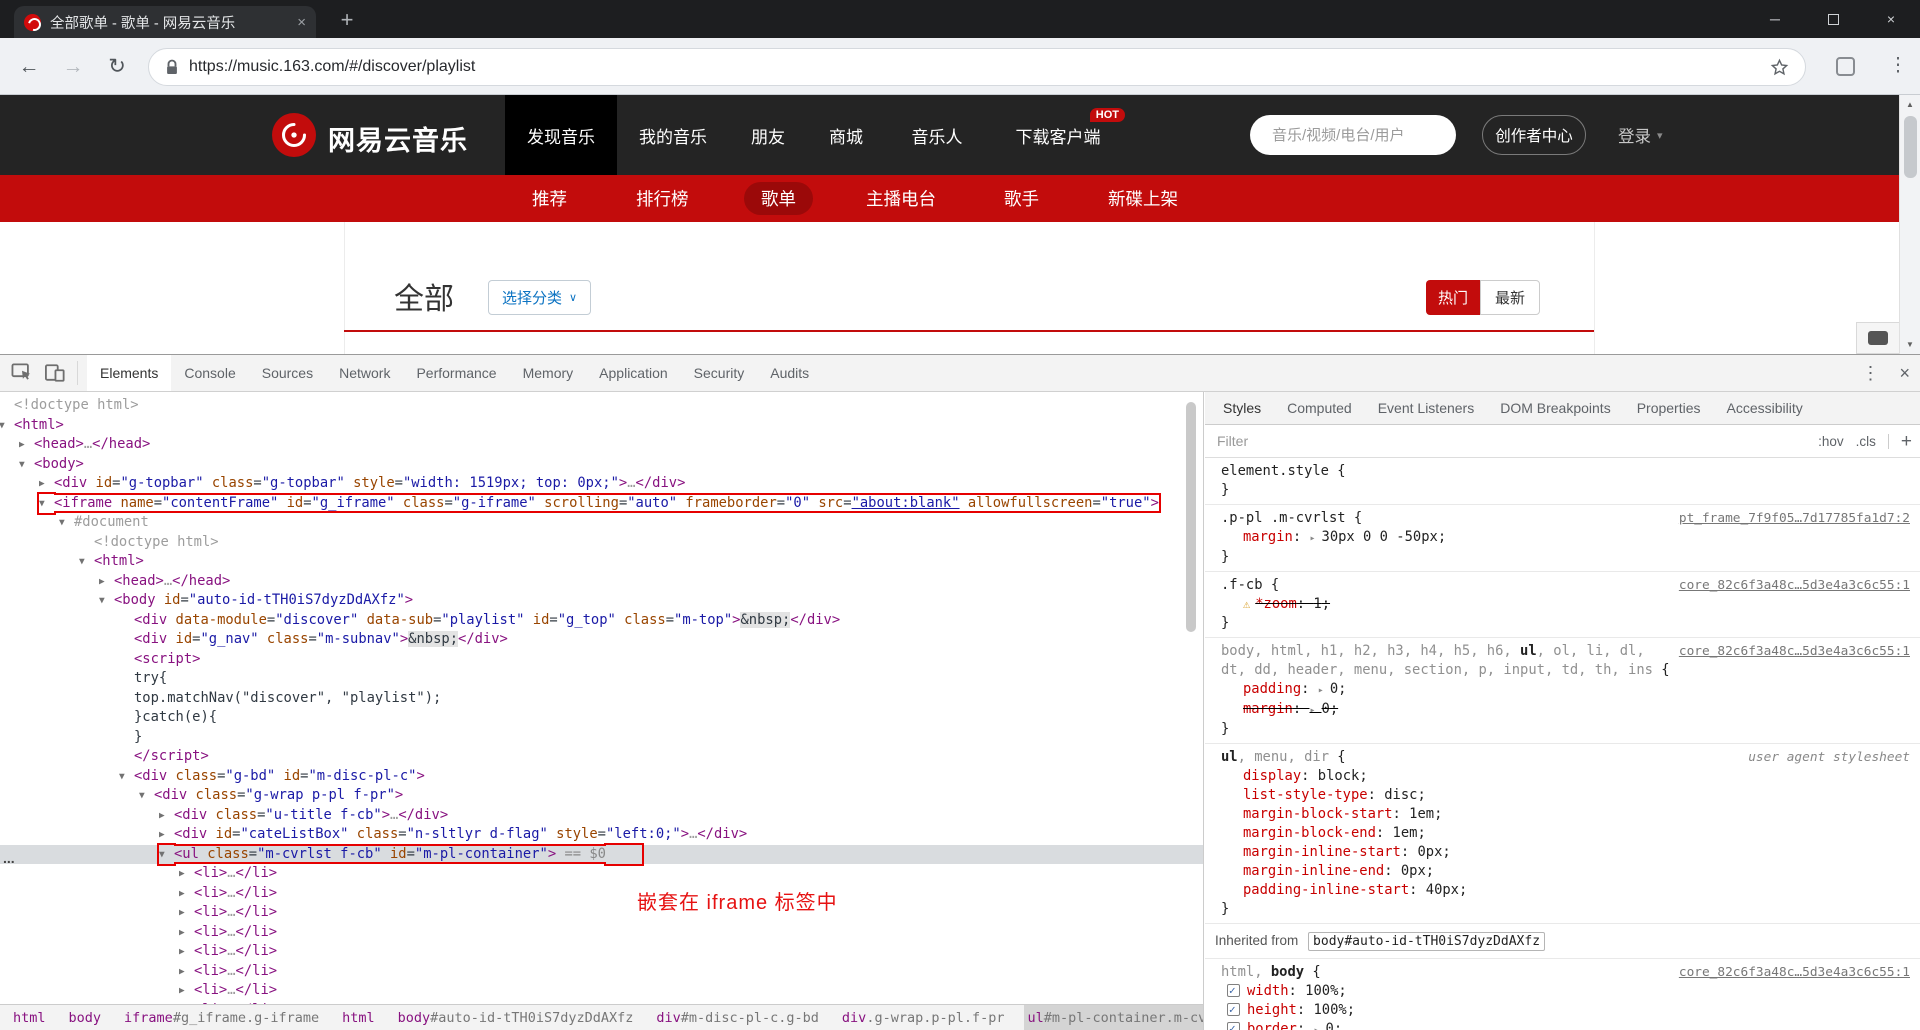  I want to click on site-search, so click(1360, 135).